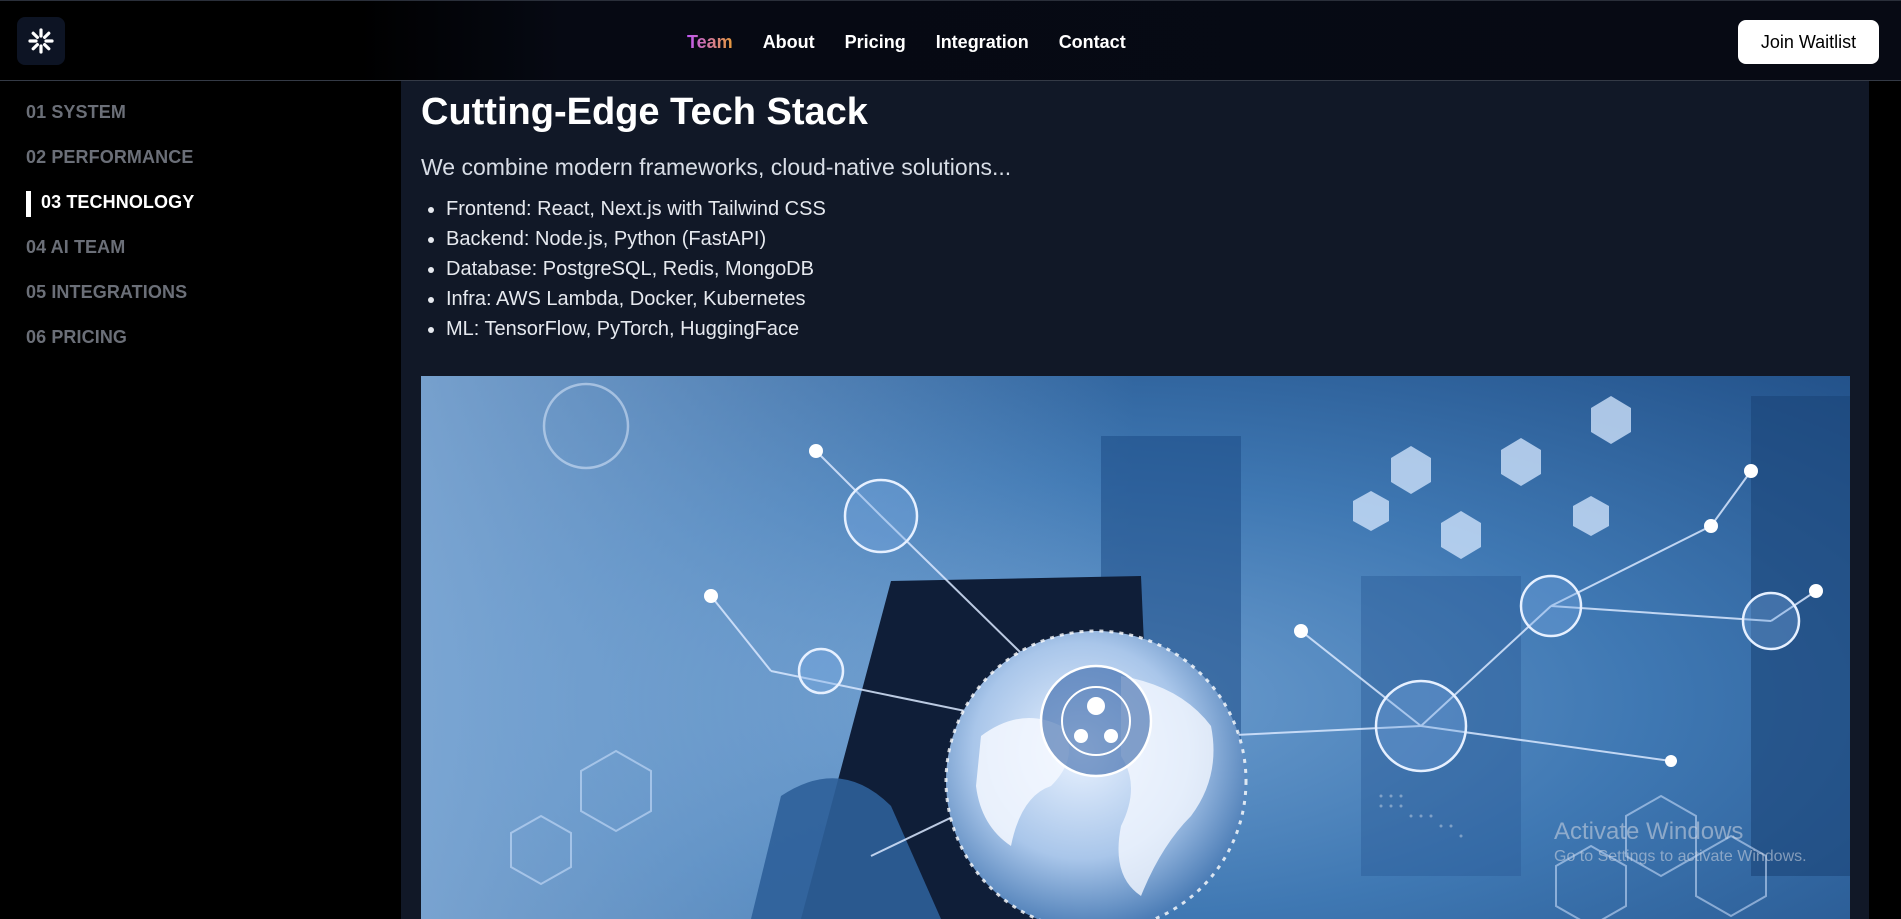 This screenshot has width=1901, height=919. I want to click on list-item: Backend: Node.js, Python (FastAPI), so click(636, 239).